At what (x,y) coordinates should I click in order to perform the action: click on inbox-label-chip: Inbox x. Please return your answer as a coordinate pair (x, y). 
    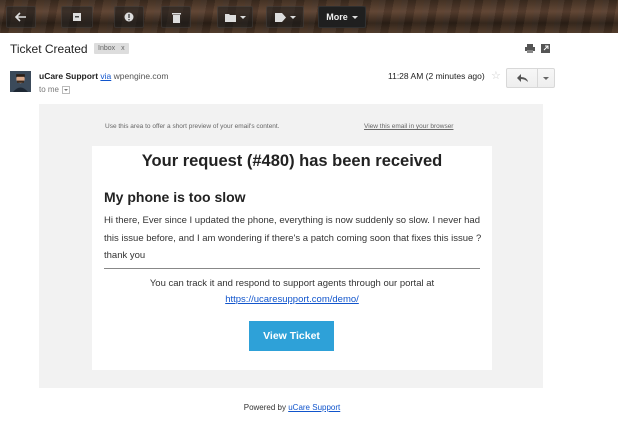
    Looking at the image, I should click on (111, 48).